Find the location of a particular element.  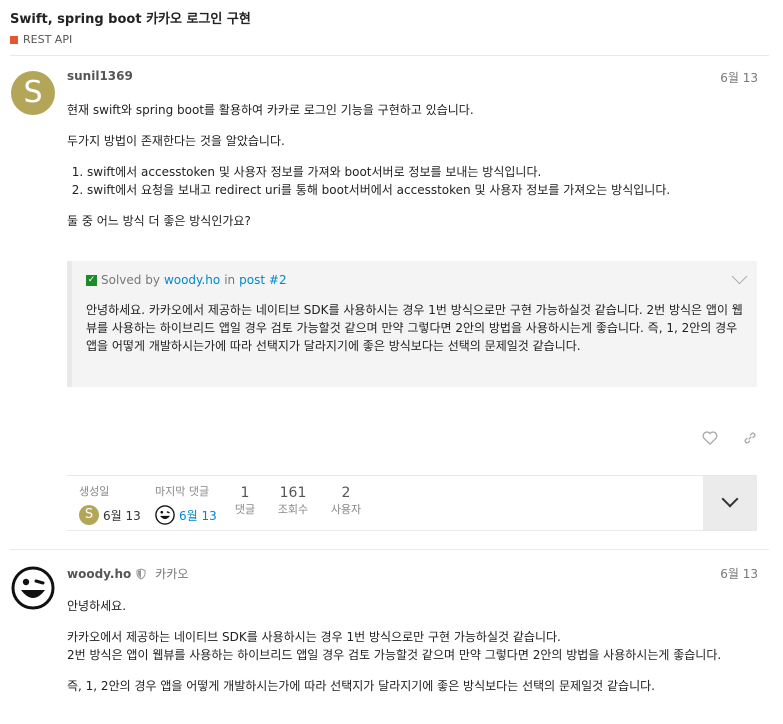

replies-label: 댓글 is located at coordinates (245, 509).